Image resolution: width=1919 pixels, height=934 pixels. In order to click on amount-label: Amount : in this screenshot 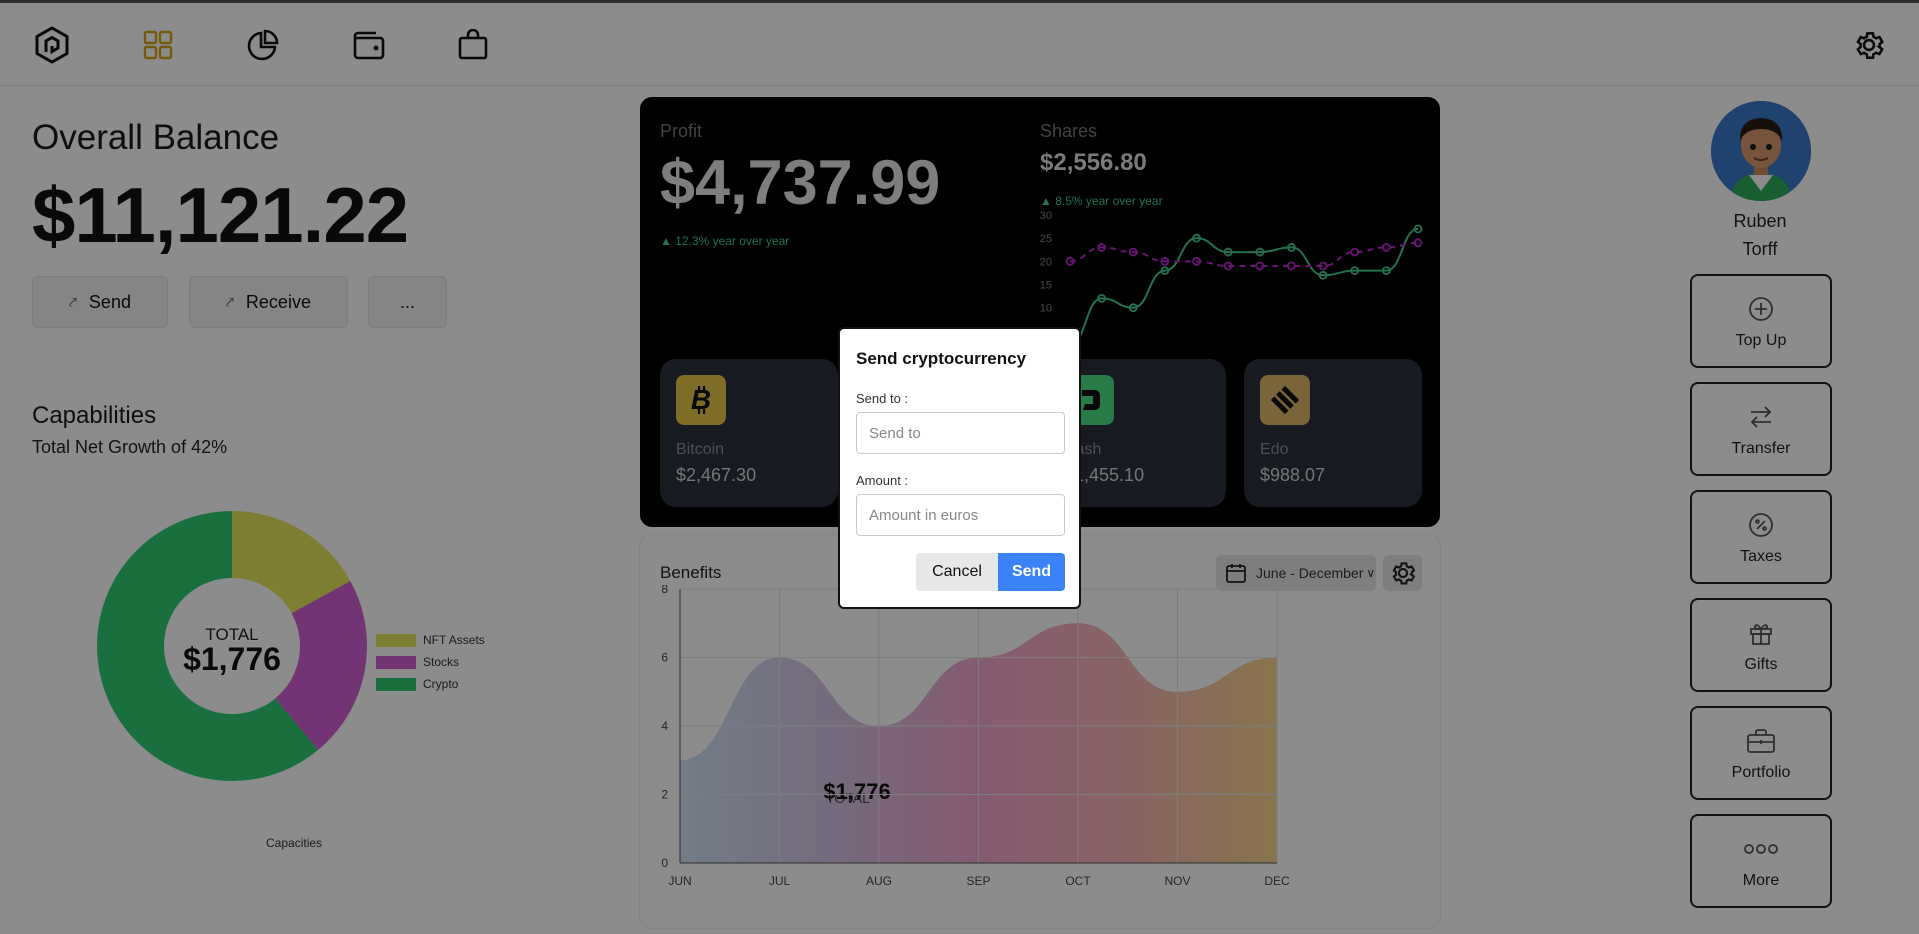, I will do `click(882, 480)`.